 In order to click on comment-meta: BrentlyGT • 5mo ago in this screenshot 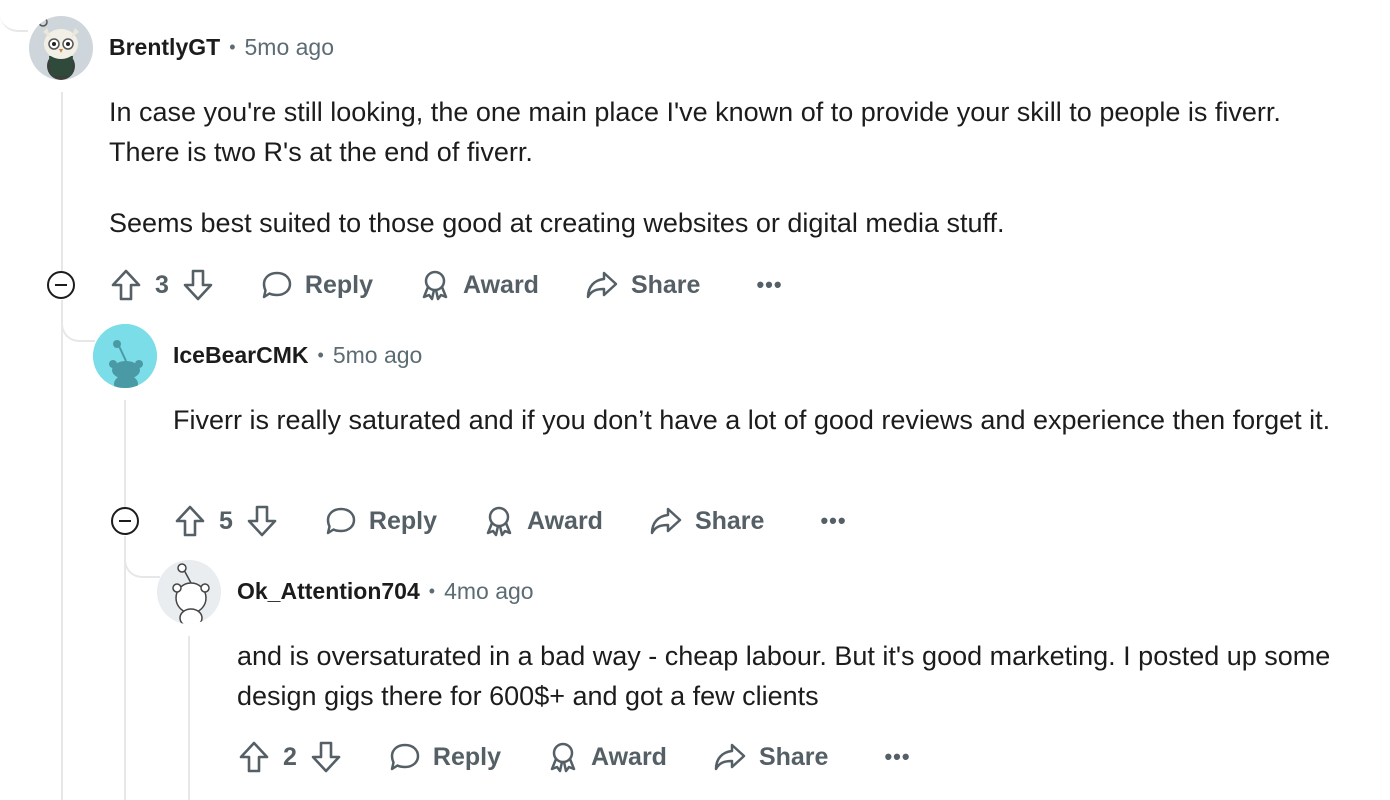, I will do `click(221, 47)`.